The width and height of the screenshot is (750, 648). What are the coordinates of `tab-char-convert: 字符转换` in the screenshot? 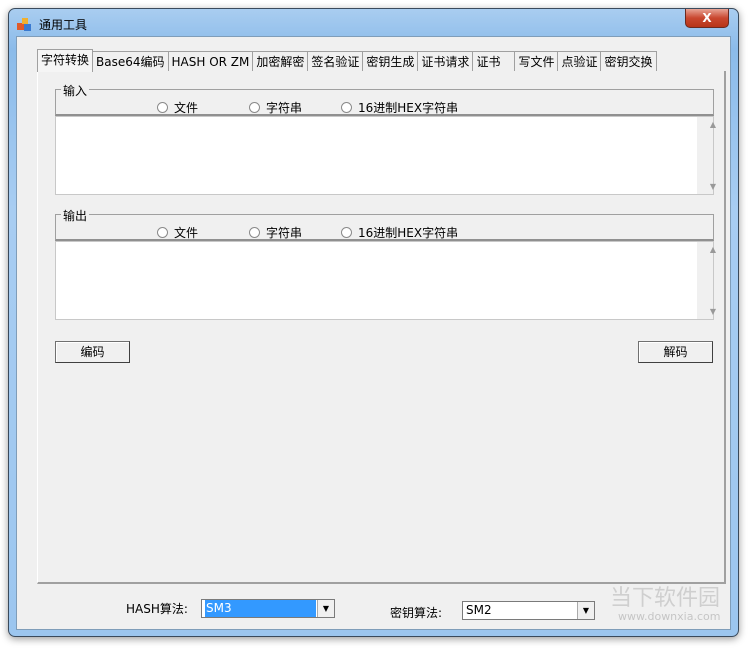 It's located at (65, 60).